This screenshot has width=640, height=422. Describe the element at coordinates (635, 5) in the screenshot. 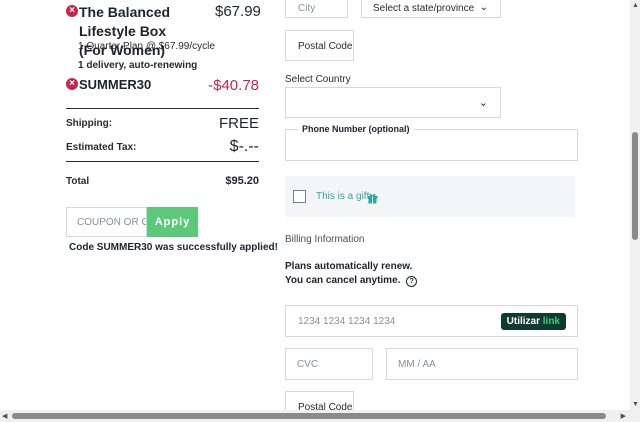

I see `vertical-scroll-up-icon: ▲` at that location.